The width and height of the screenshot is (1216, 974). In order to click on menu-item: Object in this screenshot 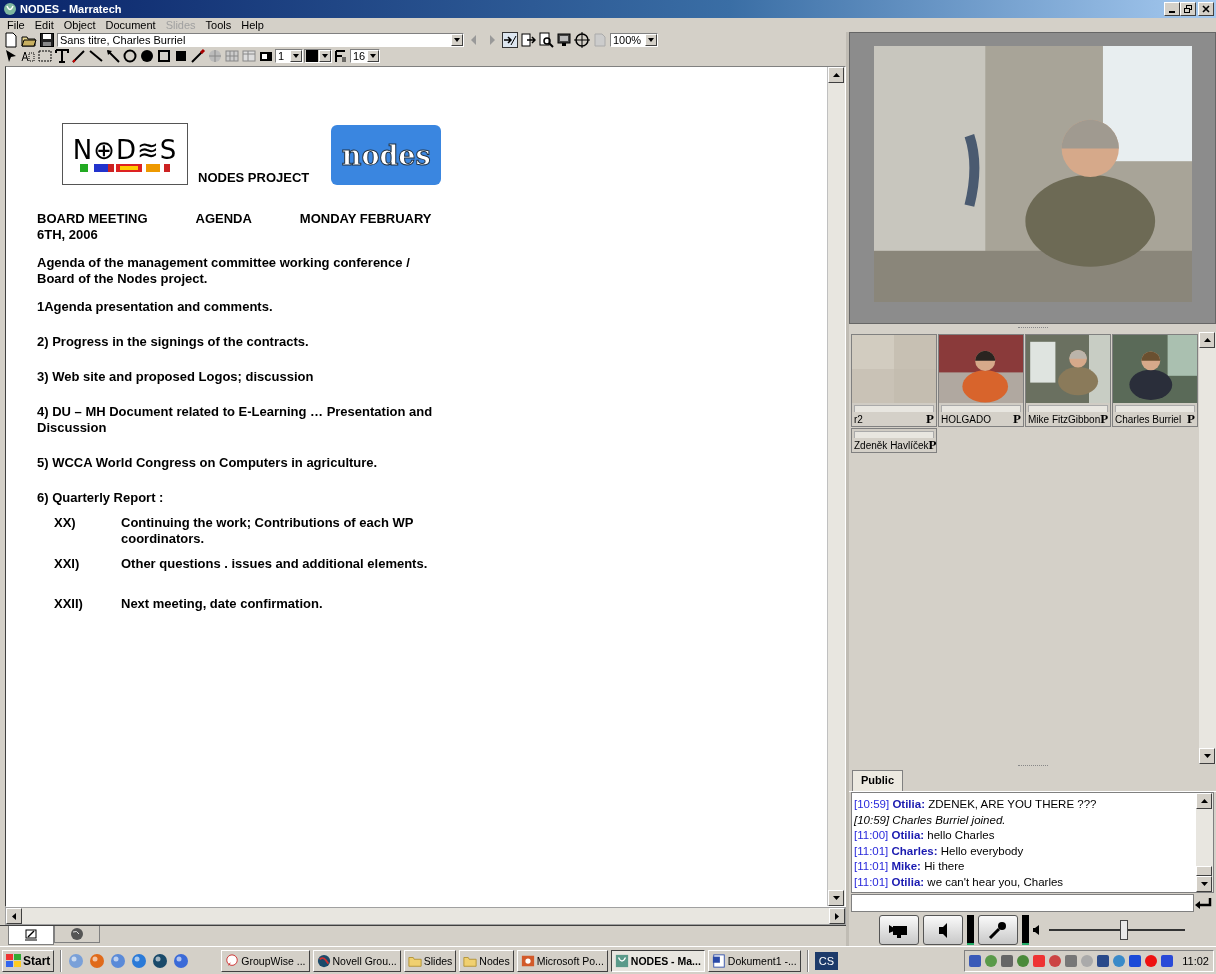, I will do `click(79, 25)`.